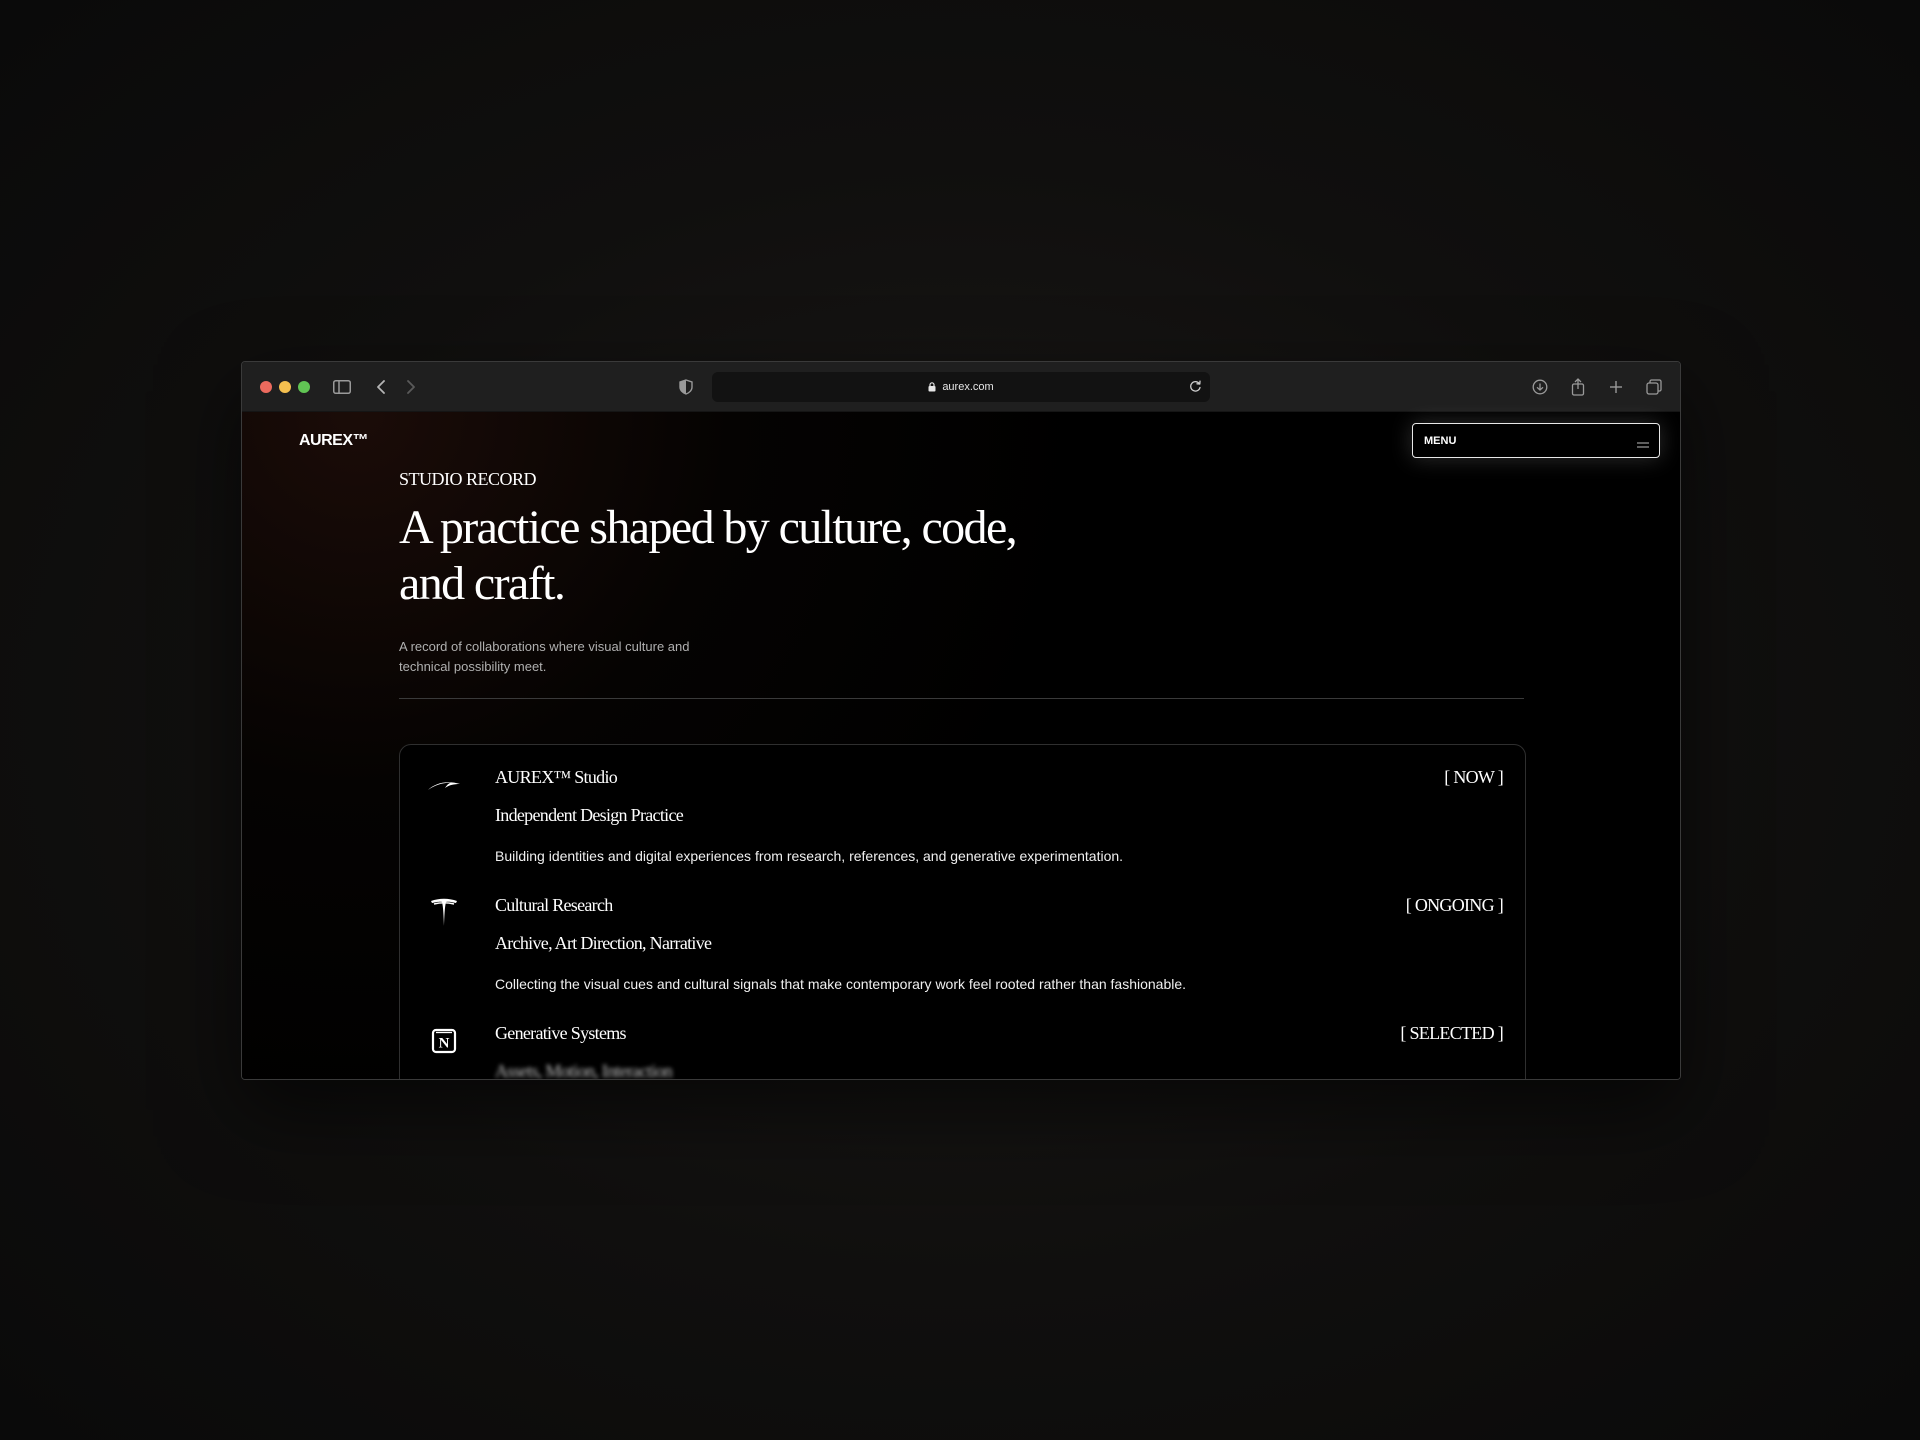 Image resolution: width=1920 pixels, height=1440 pixels. I want to click on record-subtitle: Independent Design Practice, so click(589, 815).